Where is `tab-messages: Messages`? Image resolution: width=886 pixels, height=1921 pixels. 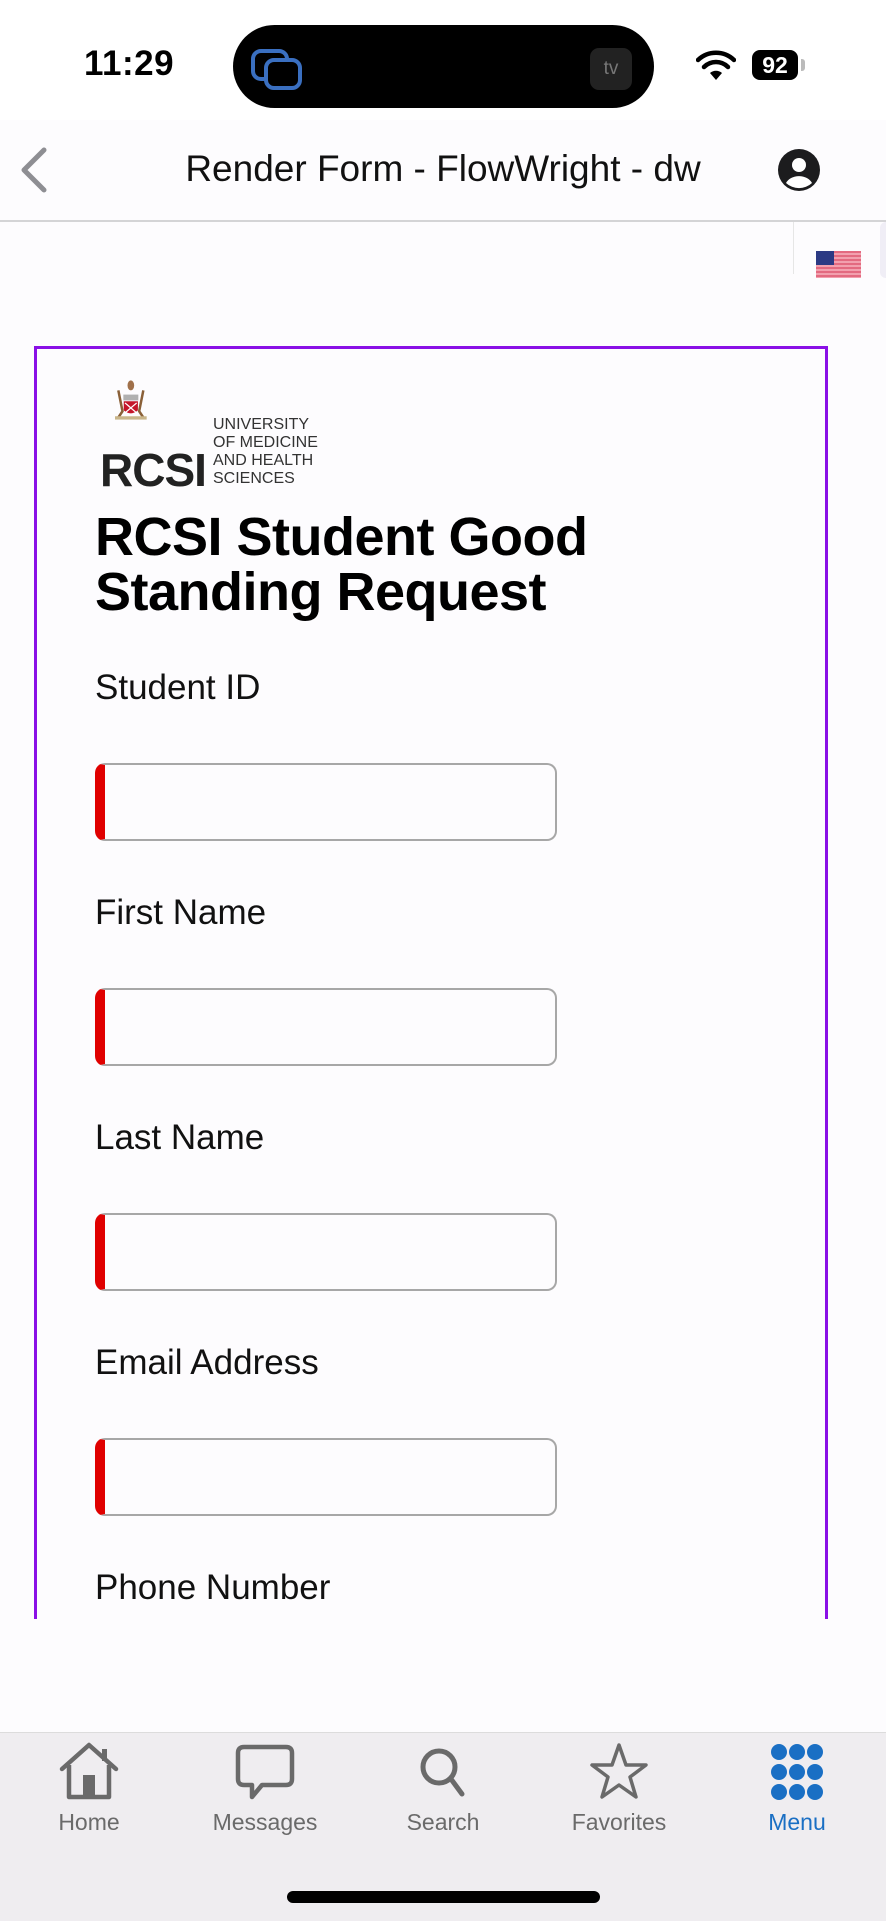
tab-messages: Messages is located at coordinates (265, 1796).